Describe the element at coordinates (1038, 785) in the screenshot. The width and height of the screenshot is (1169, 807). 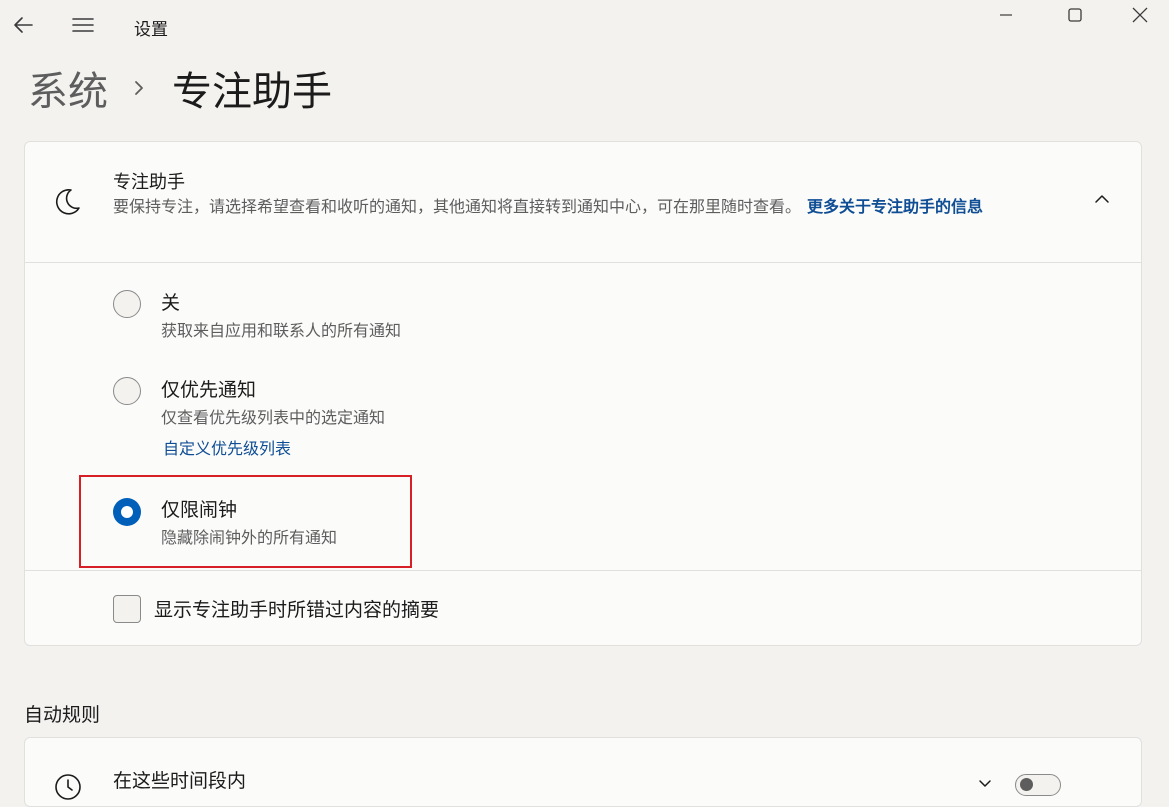
I see `rule-toggle` at that location.